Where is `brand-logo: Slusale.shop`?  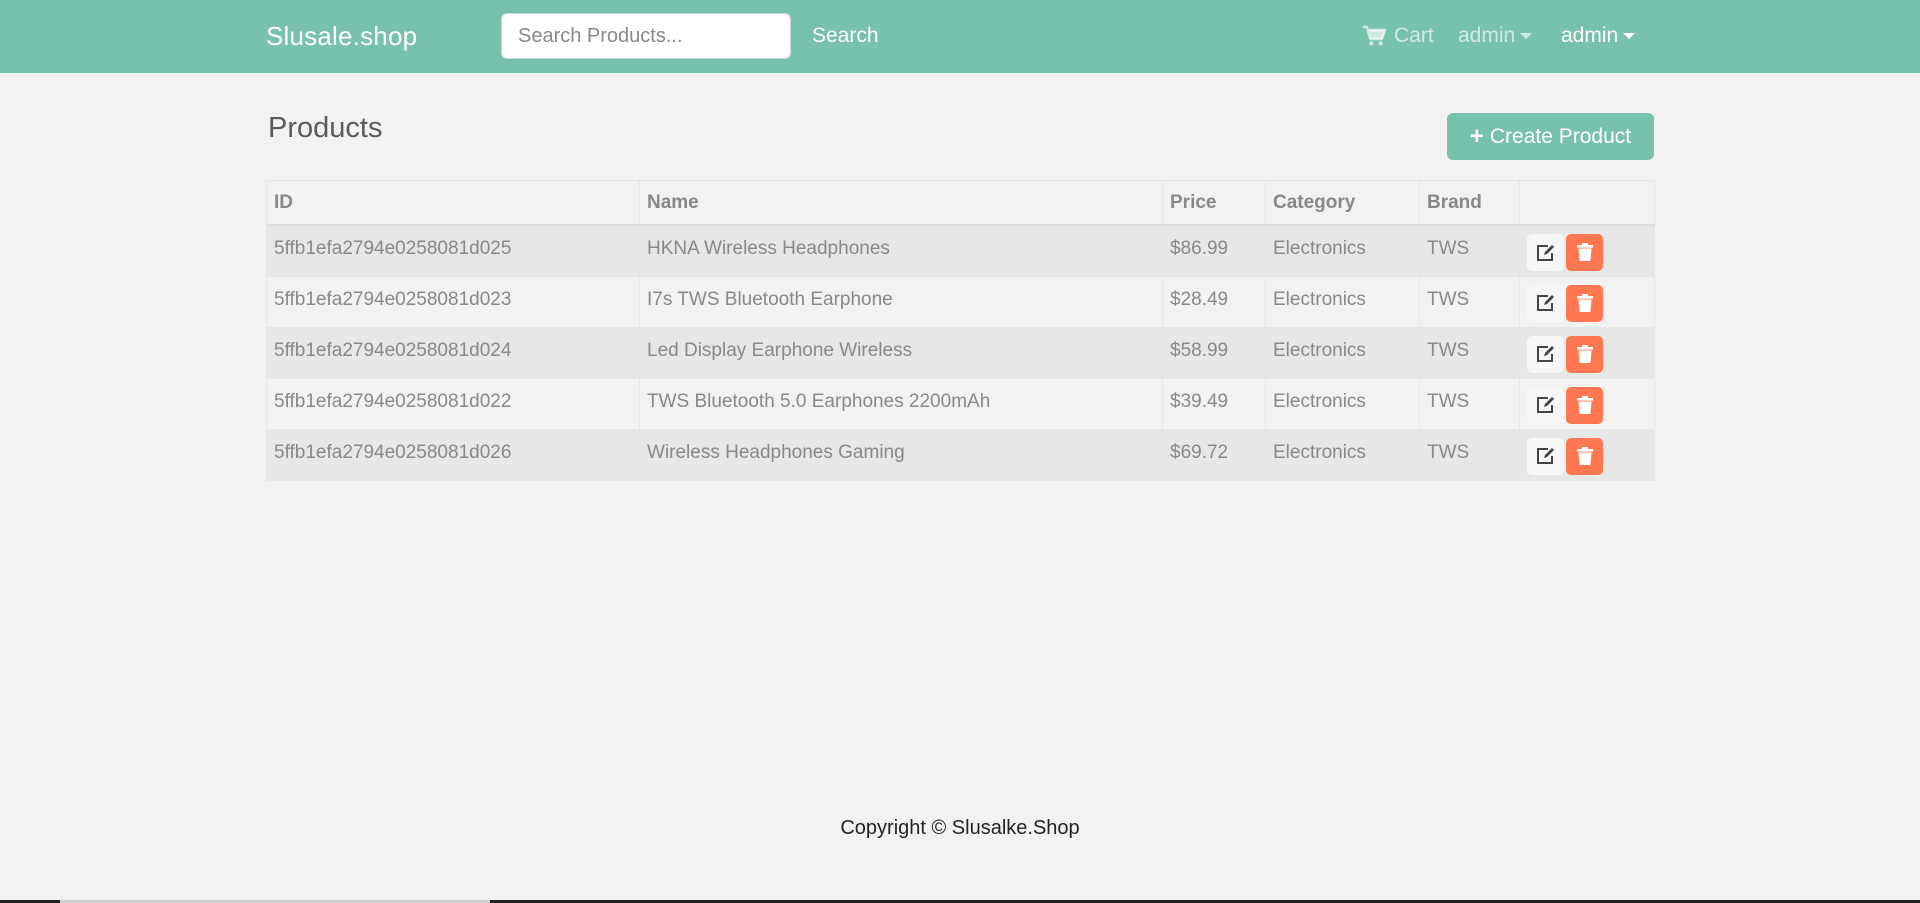 brand-logo: Slusale.shop is located at coordinates (341, 36).